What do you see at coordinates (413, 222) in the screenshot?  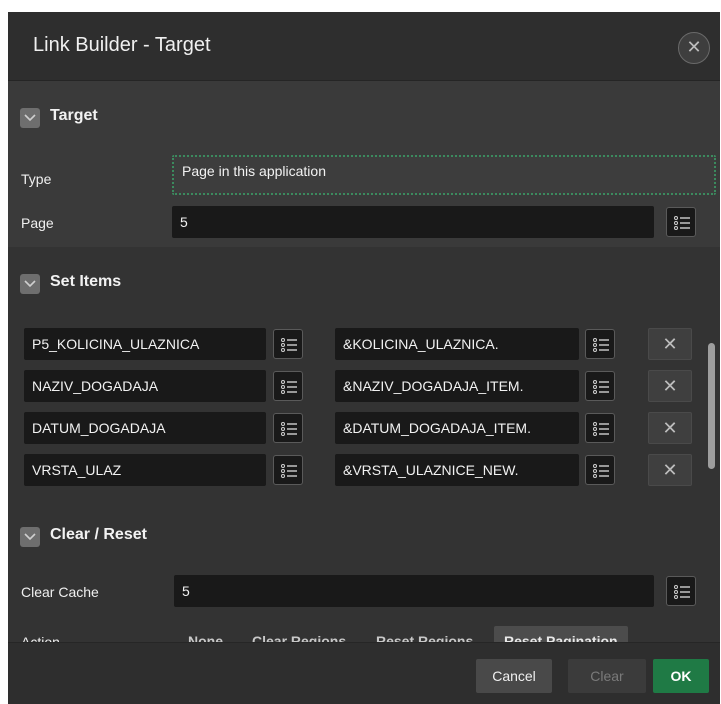 I see `page-field: 5` at bounding box center [413, 222].